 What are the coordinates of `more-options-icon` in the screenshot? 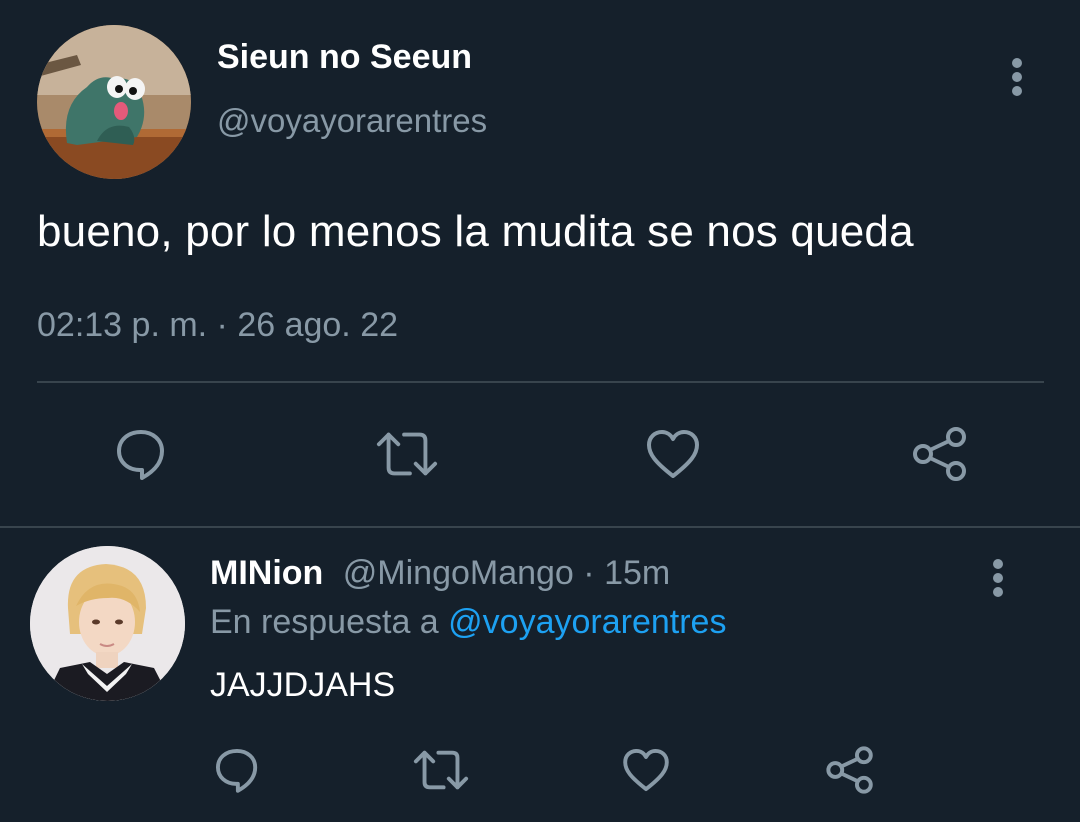 It's located at (1017, 76).